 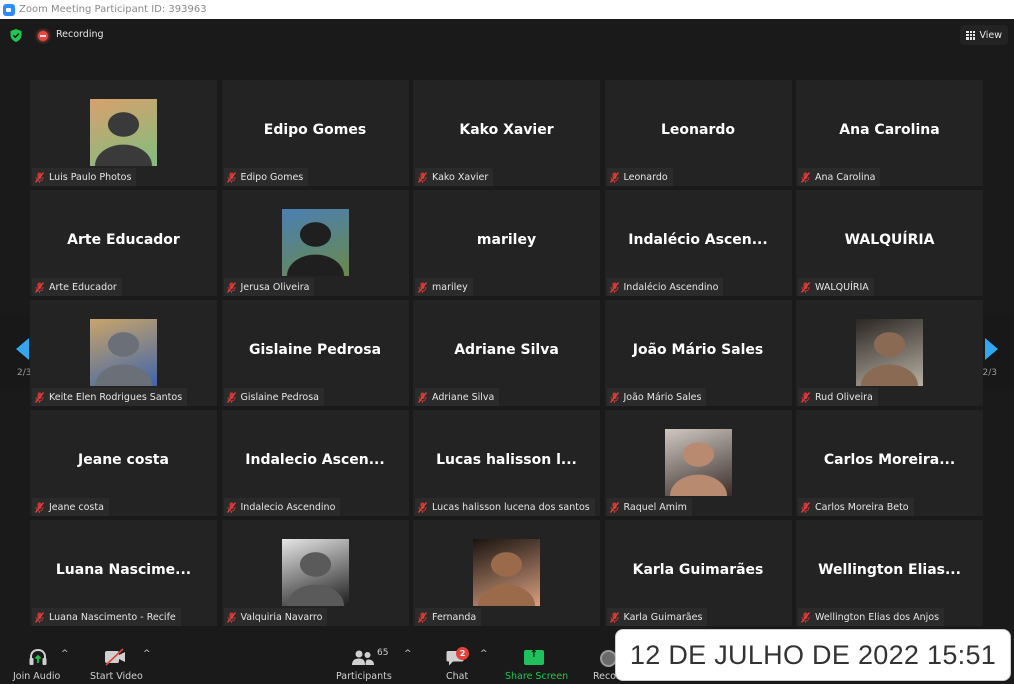 I want to click on participant-tile: Kako Xavier Kako Xavier, so click(x=506, y=133).